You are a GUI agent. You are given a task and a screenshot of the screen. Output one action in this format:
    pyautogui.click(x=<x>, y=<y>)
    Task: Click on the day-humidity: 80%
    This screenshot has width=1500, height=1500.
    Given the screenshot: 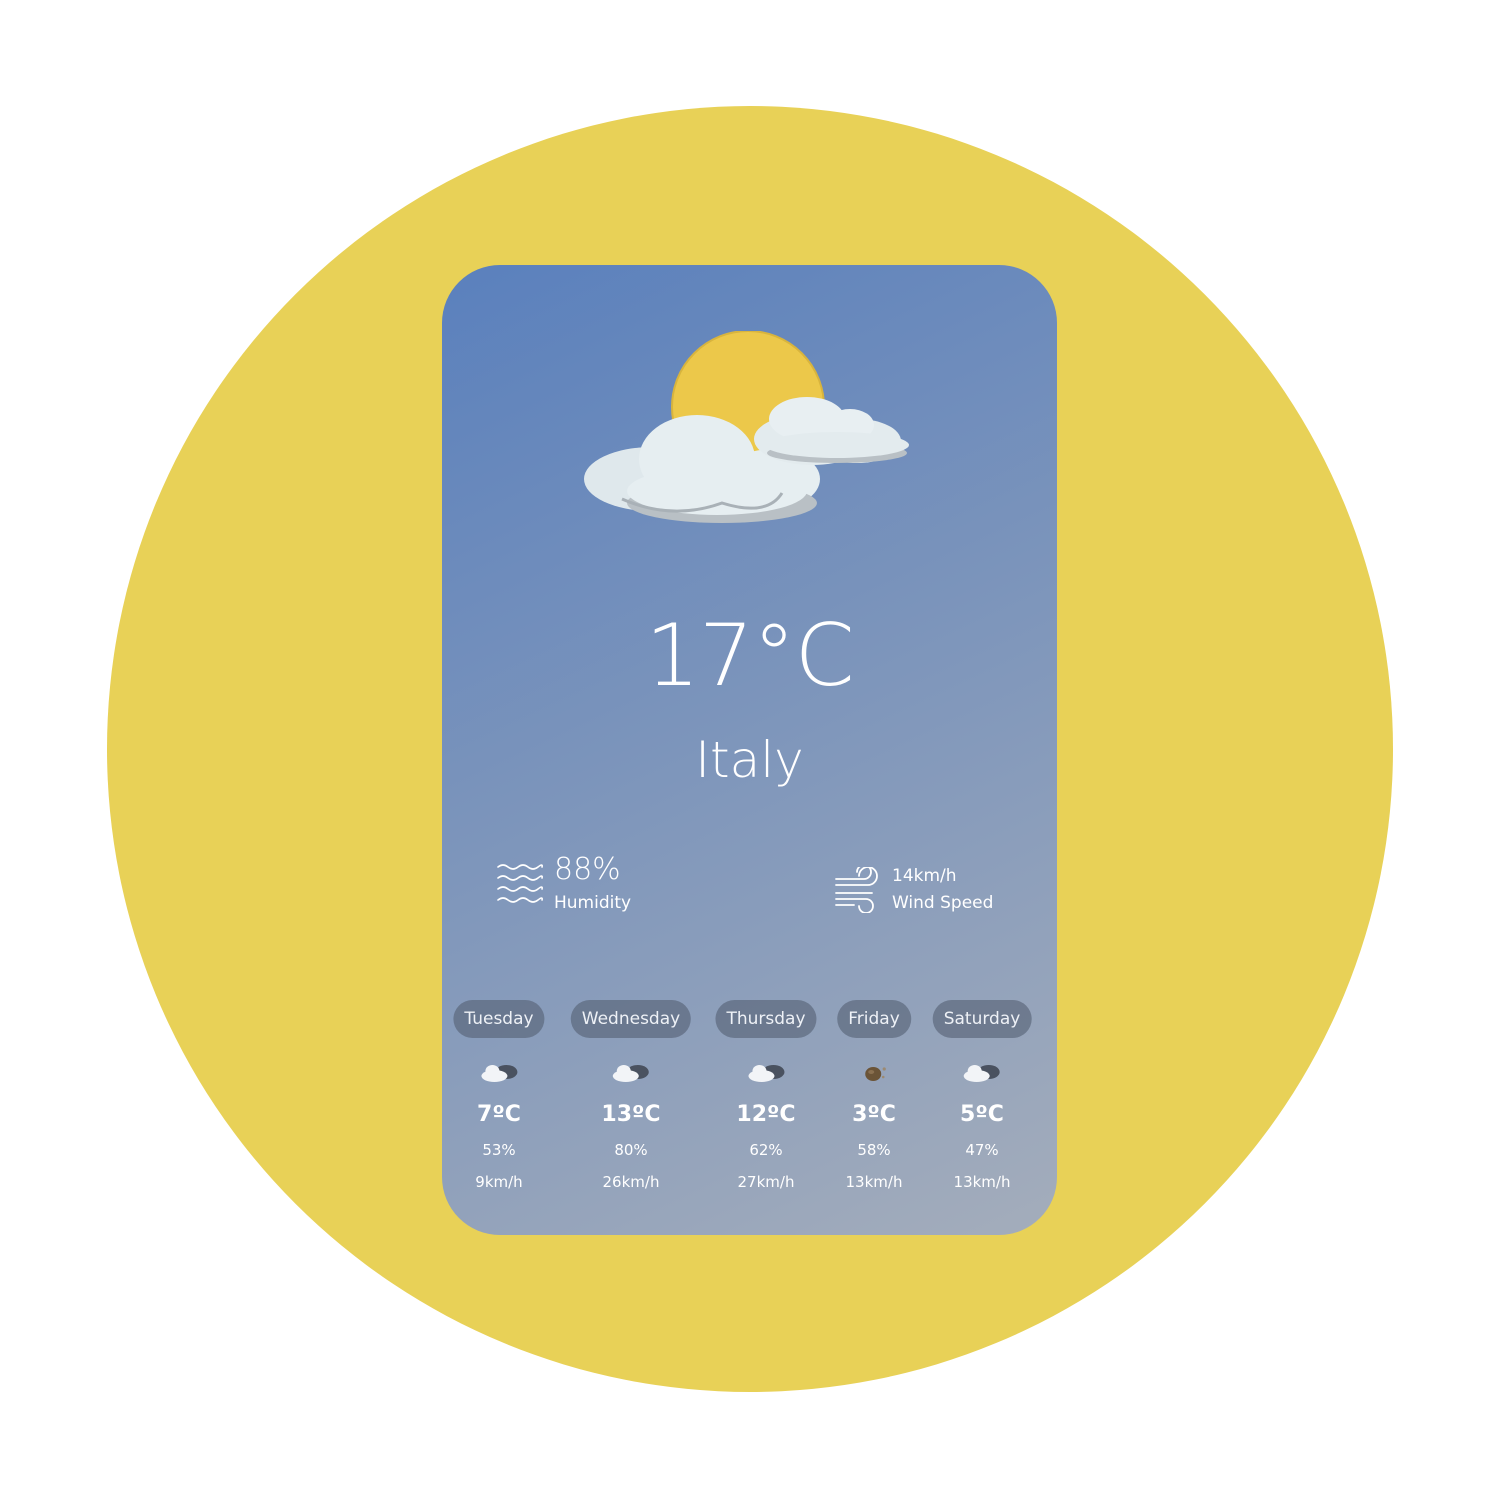 What is the action you would take?
    pyautogui.click(x=631, y=1150)
    